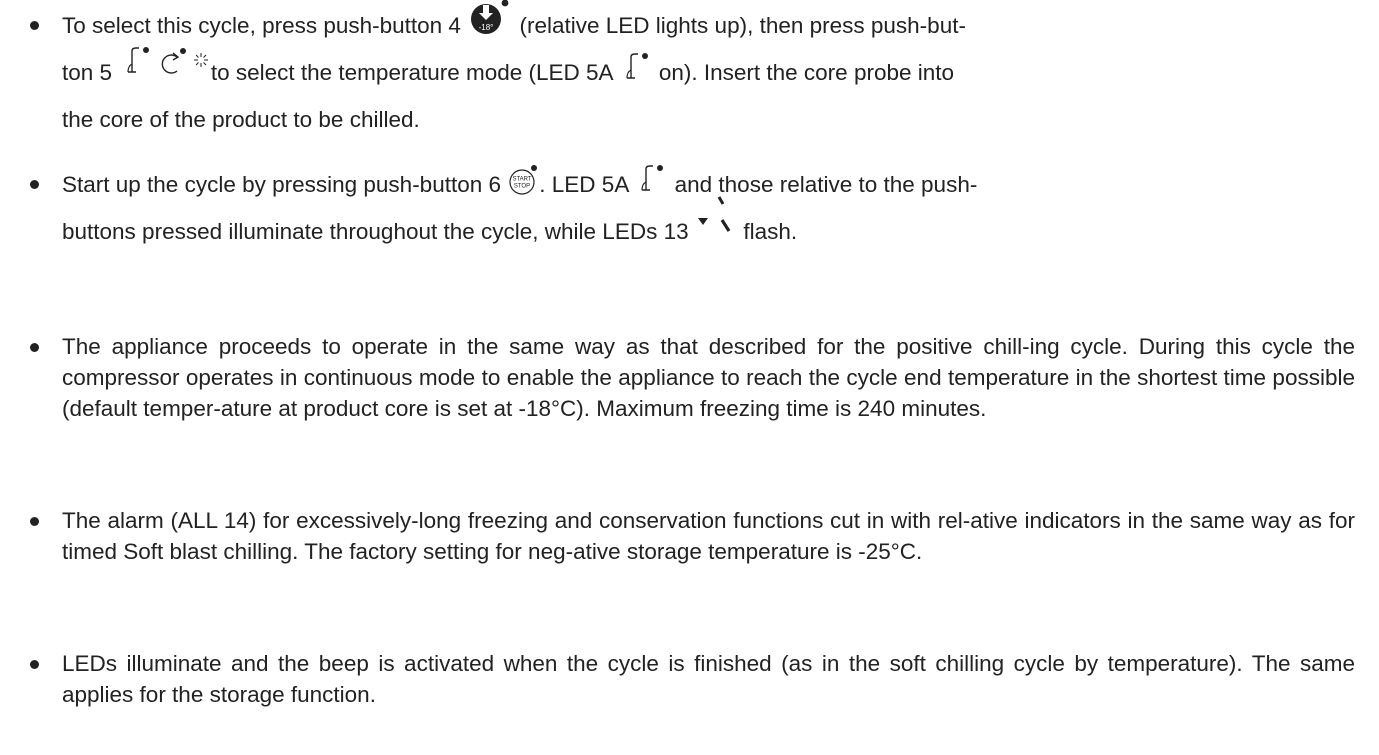 The height and width of the screenshot is (755, 1379). What do you see at coordinates (411, 72) in the screenshot?
I see `text-run: to select the temperature mode (LED 5A` at bounding box center [411, 72].